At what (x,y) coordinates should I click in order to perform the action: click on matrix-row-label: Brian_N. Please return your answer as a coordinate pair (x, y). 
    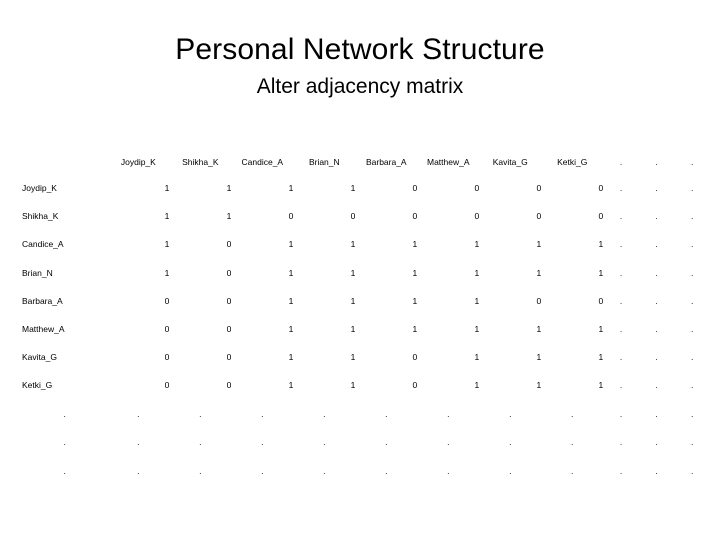
    Looking at the image, I should click on (37, 272).